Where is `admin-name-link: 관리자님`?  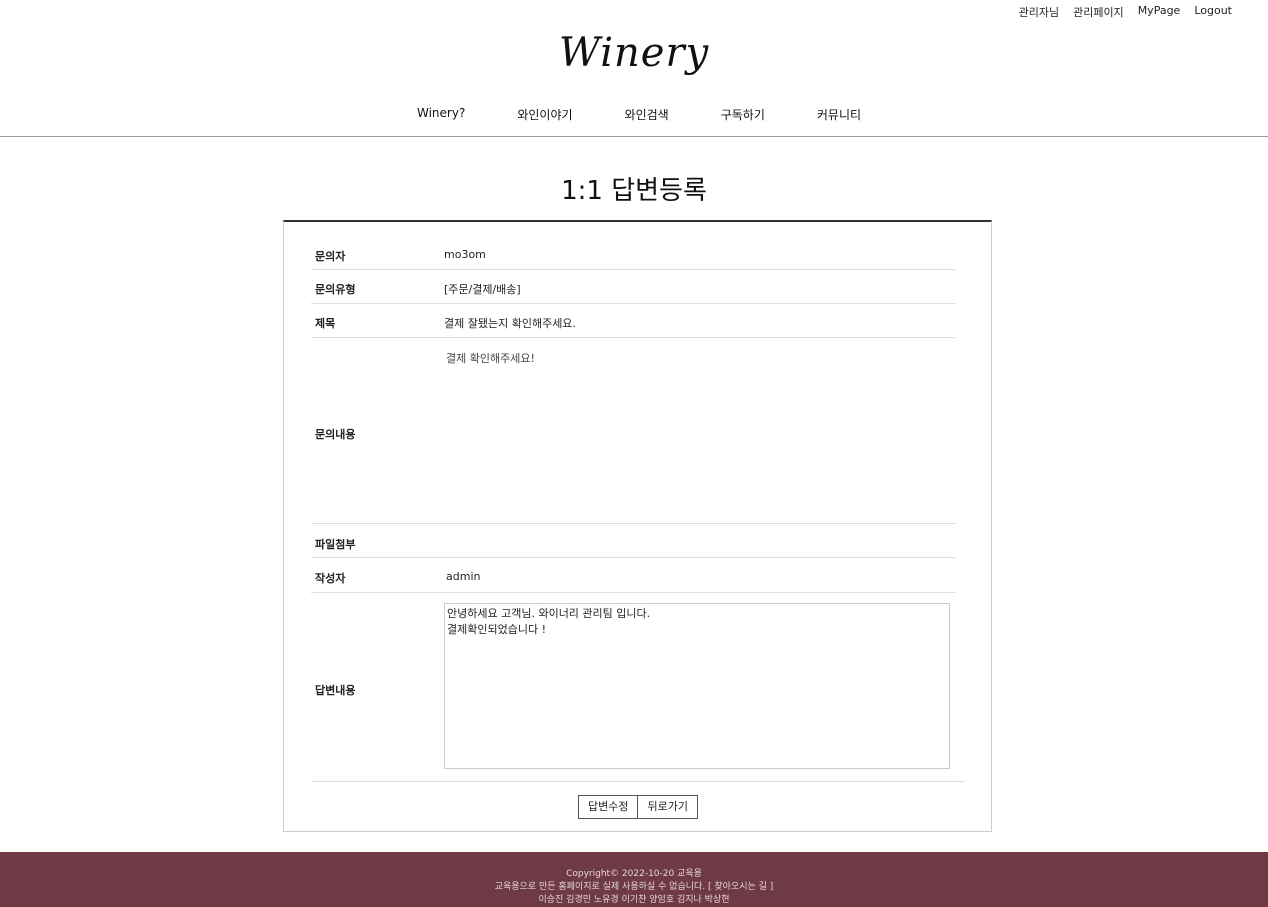 admin-name-link: 관리자님 is located at coordinates (1039, 12).